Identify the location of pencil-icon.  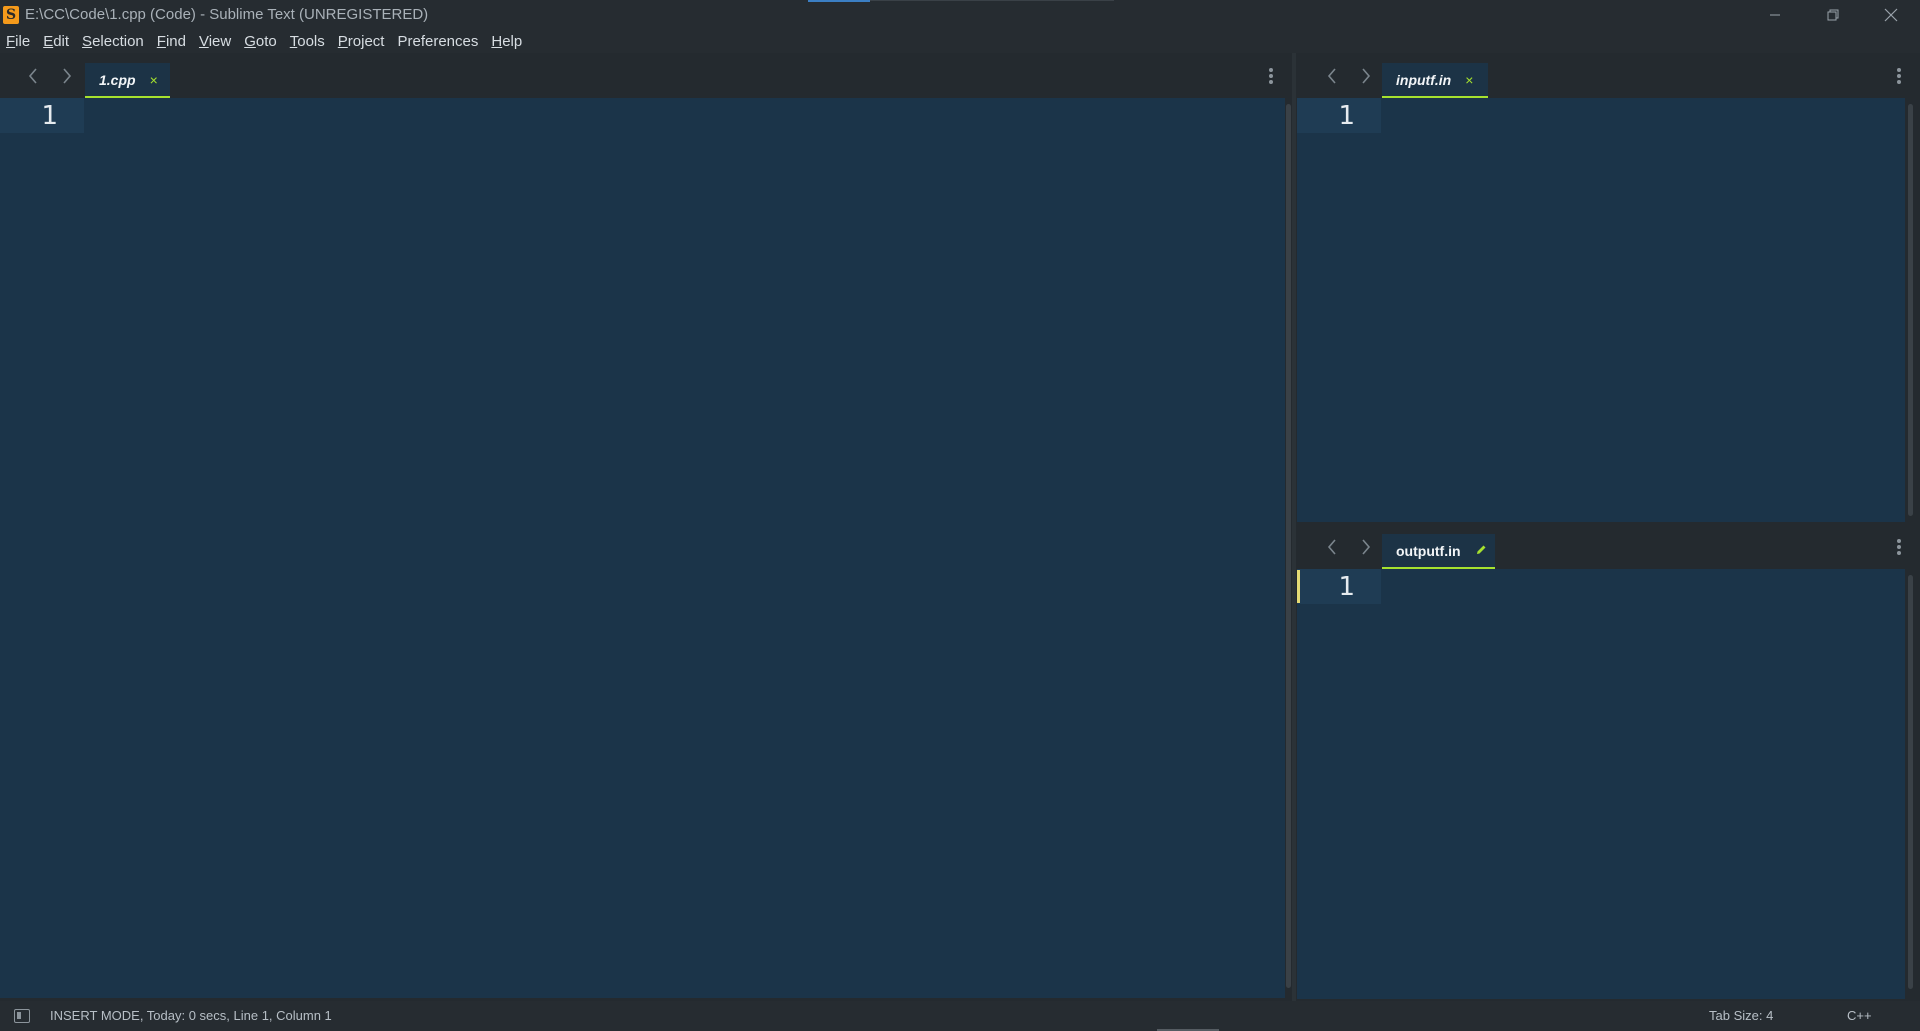
(1481, 551).